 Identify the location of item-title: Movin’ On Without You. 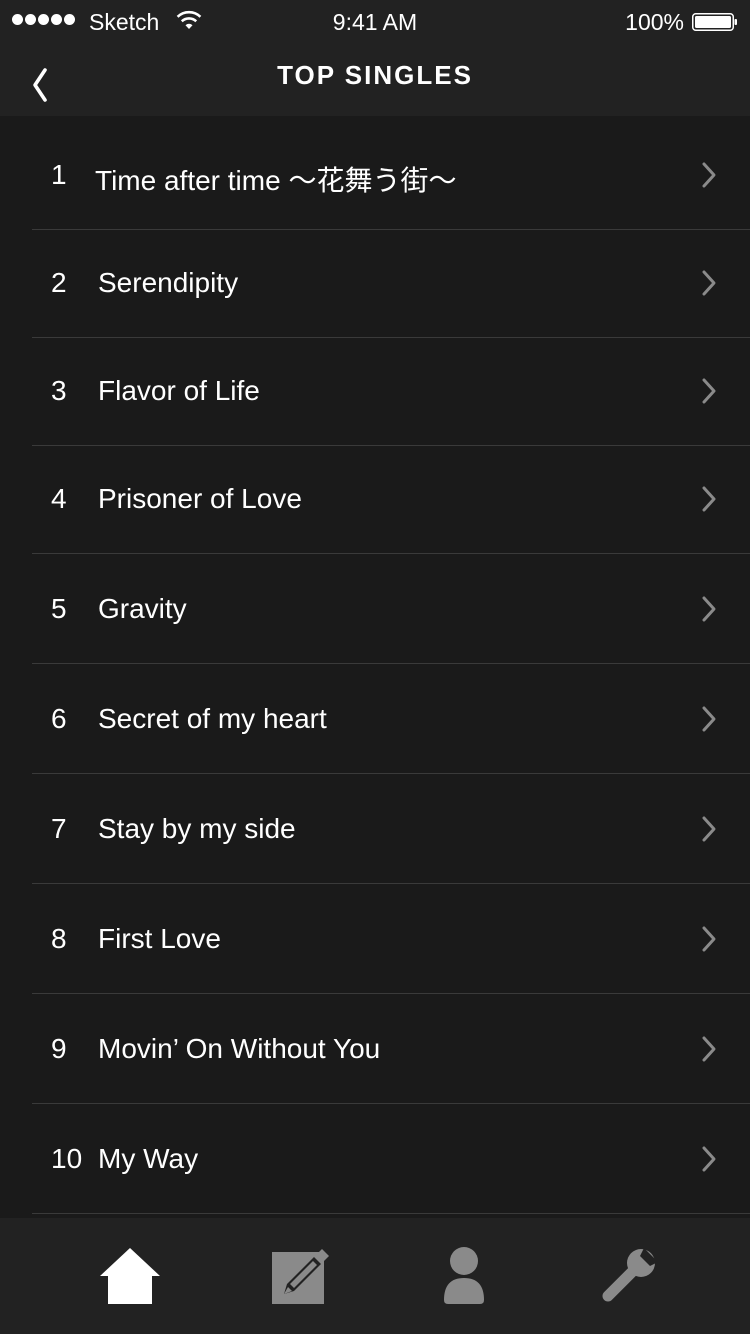
(239, 1048).